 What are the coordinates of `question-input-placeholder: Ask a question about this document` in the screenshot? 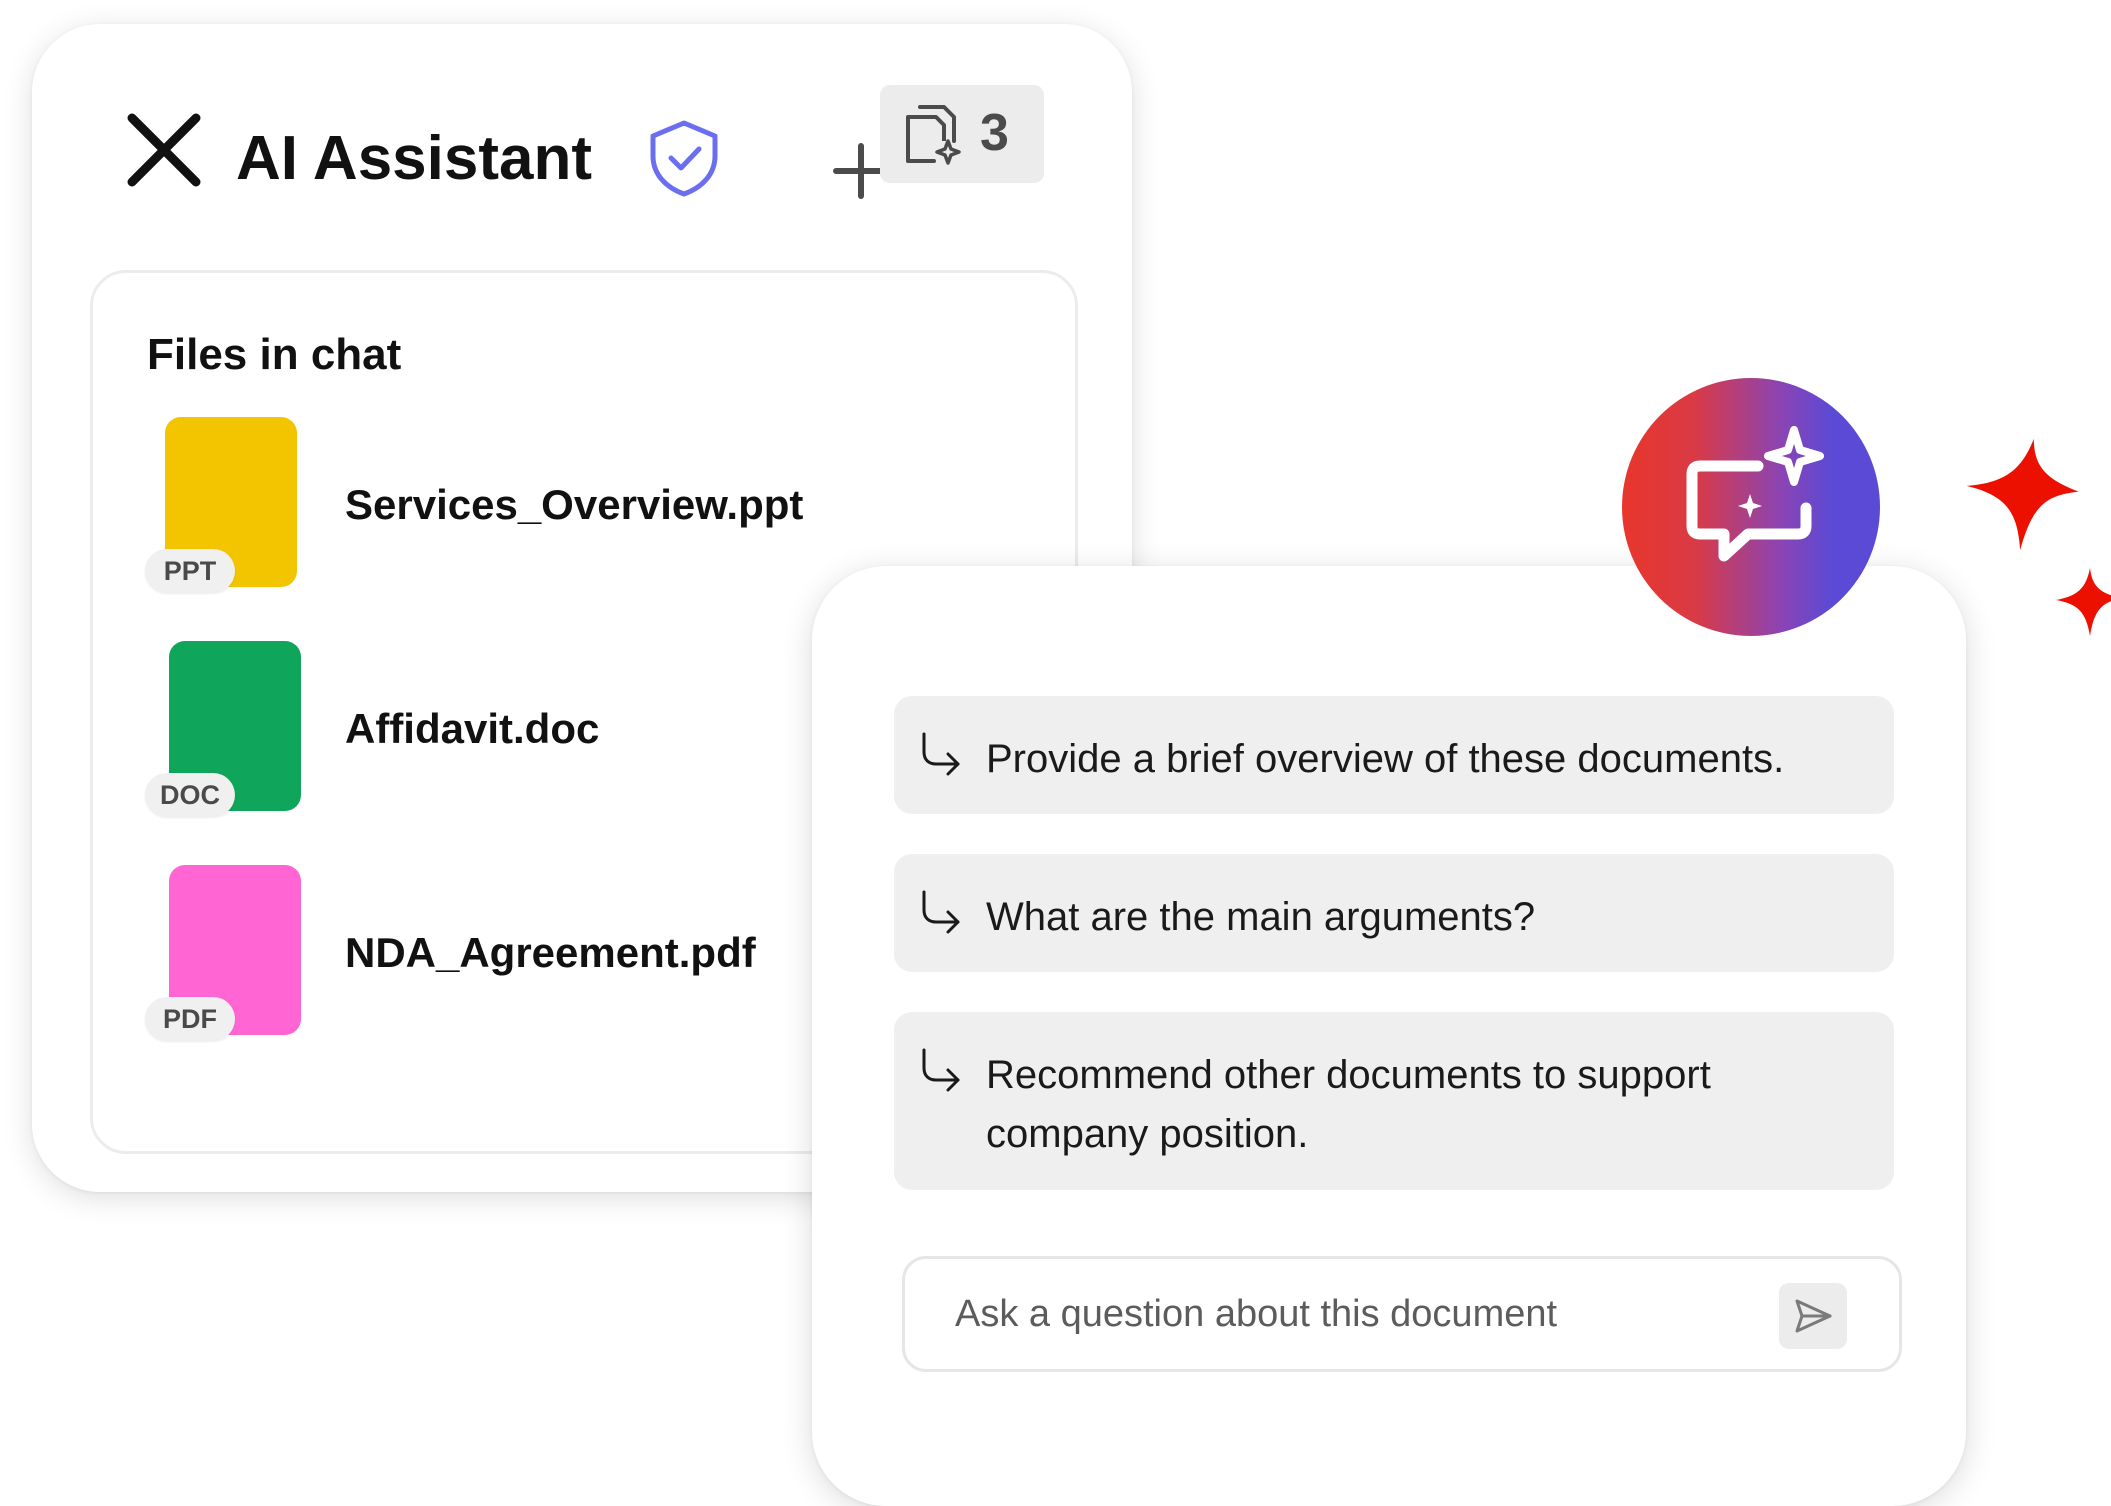 It's located at (1256, 1314).